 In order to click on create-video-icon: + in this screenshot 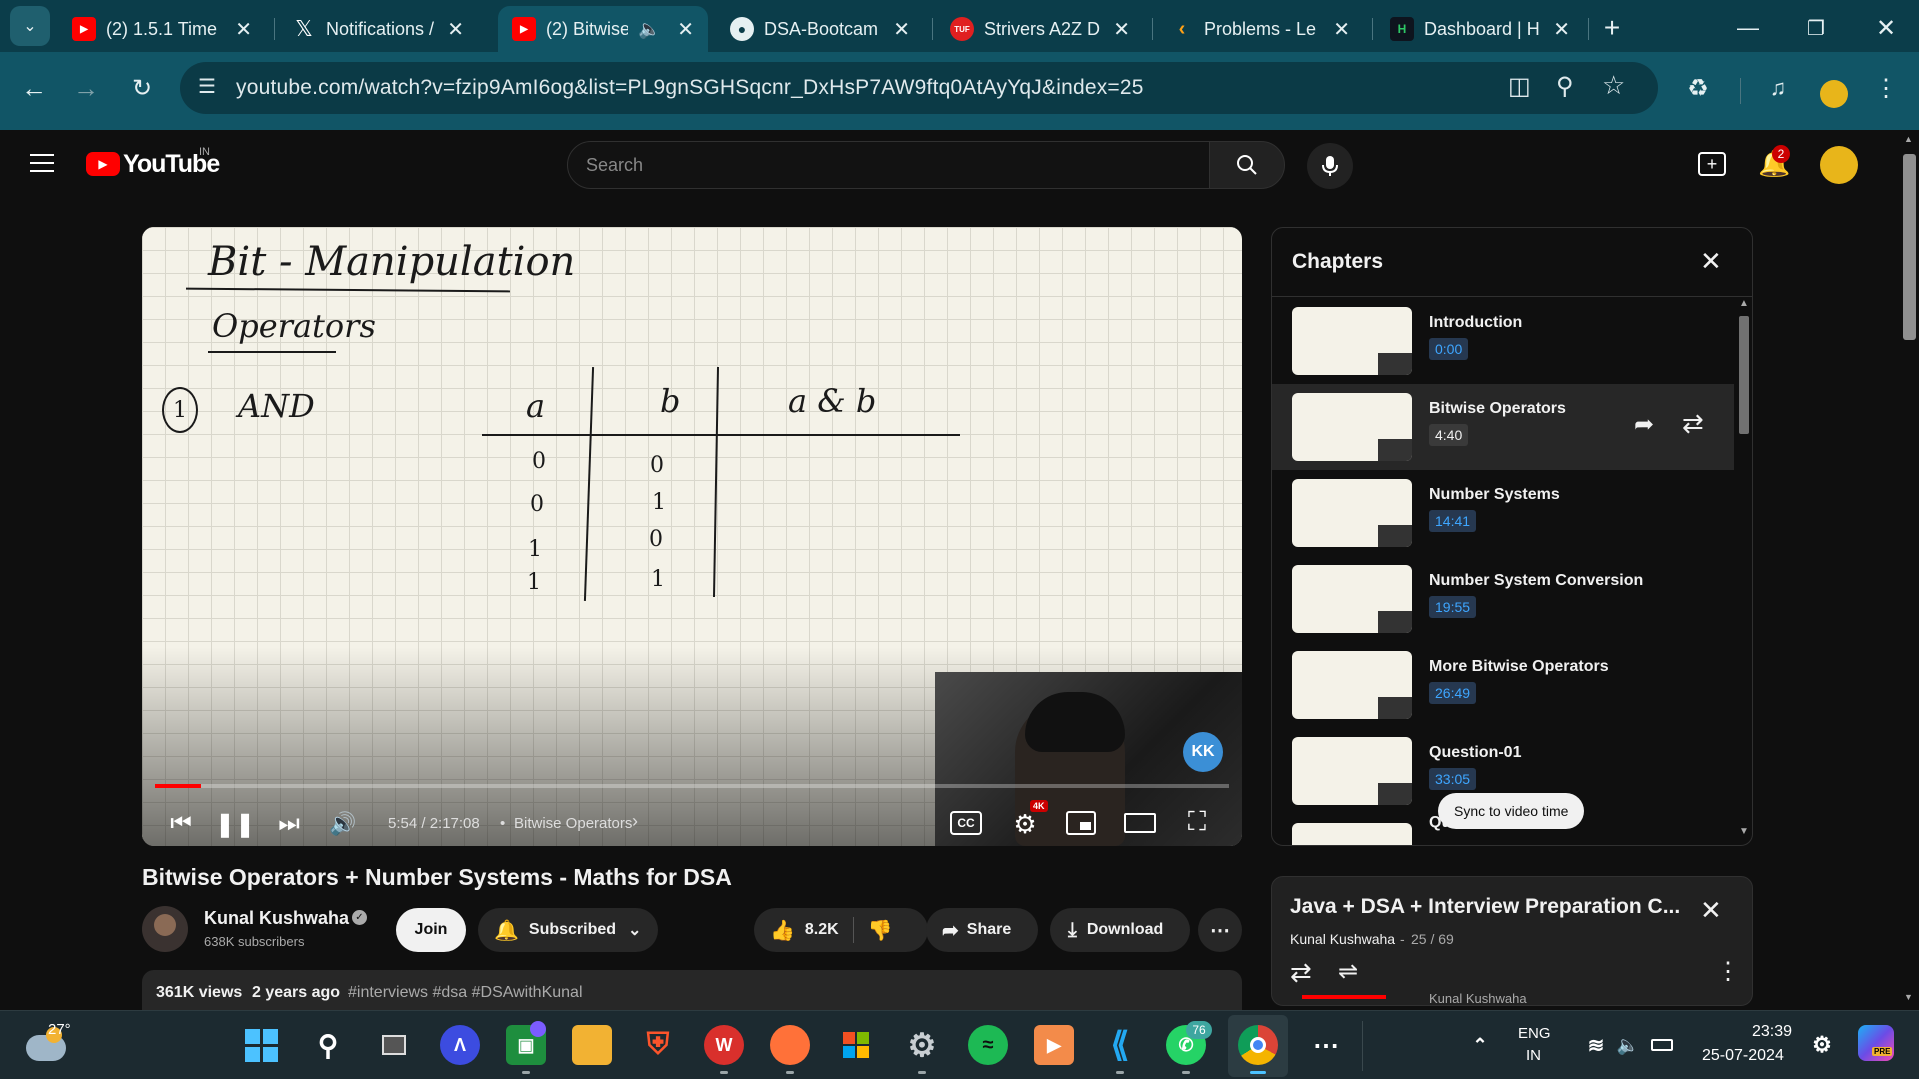, I will do `click(1712, 164)`.